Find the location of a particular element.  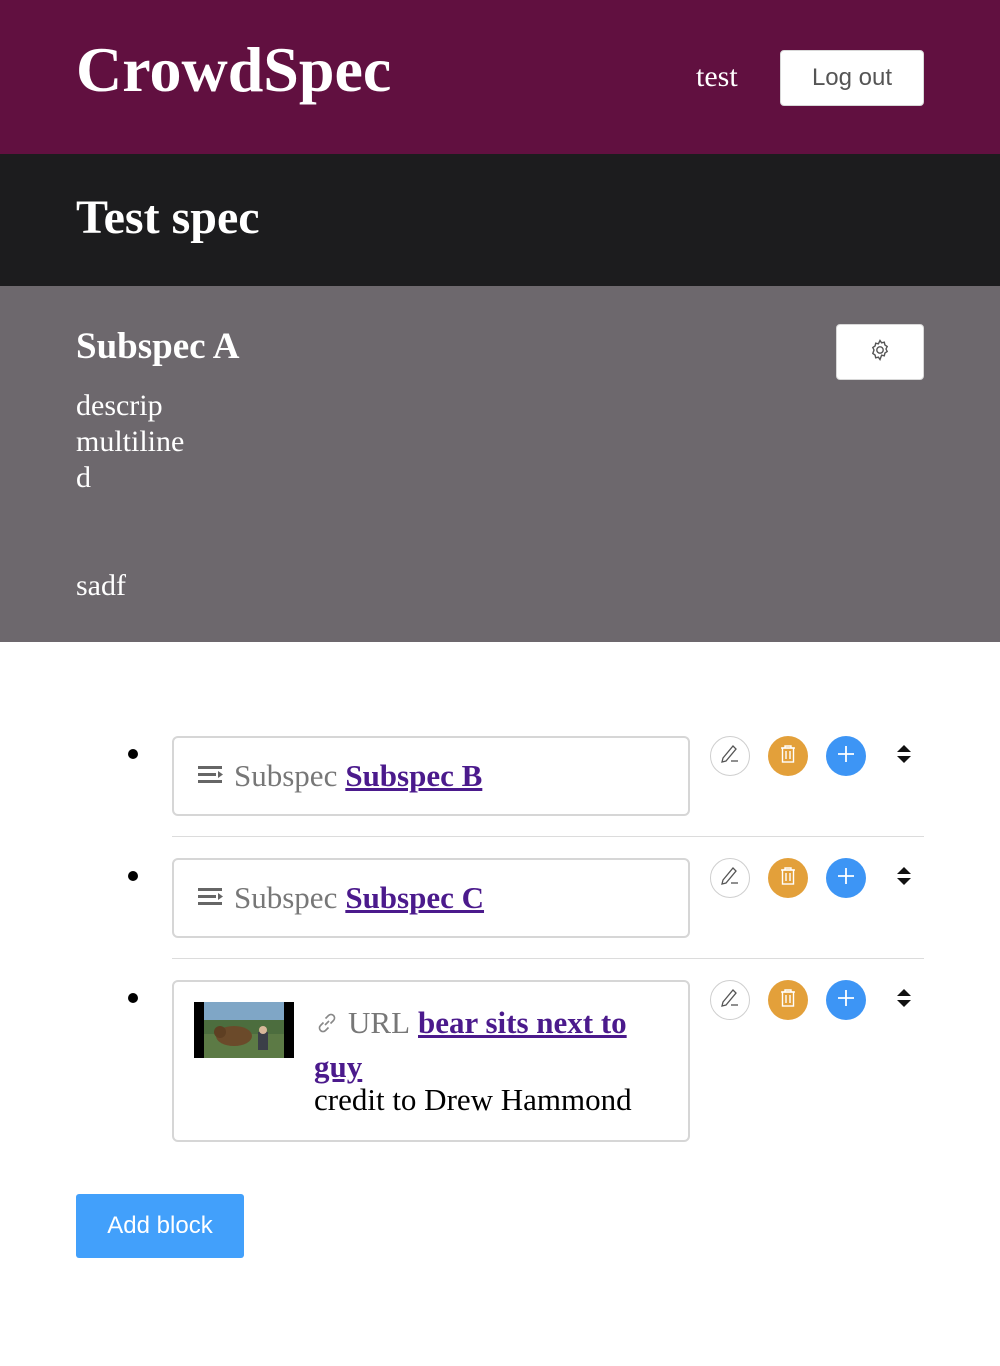

block-card: Subspec Subspec C is located at coordinates (431, 898).